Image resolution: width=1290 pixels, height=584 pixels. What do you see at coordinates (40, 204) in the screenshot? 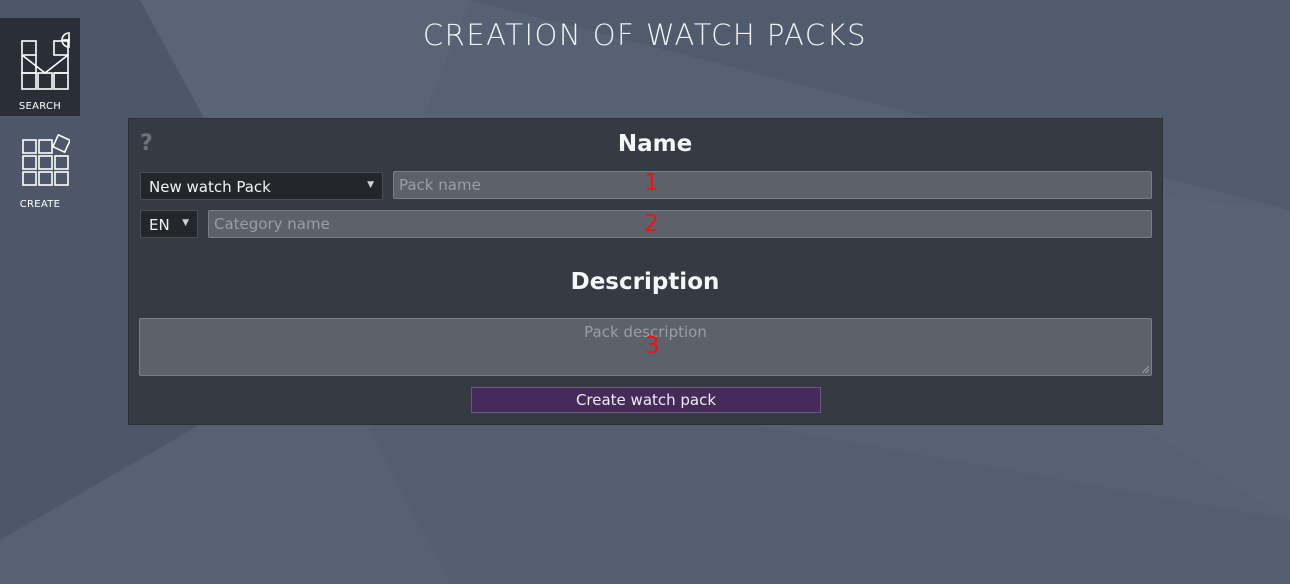
I see `sidebar-item-create-label: CREATE` at bounding box center [40, 204].